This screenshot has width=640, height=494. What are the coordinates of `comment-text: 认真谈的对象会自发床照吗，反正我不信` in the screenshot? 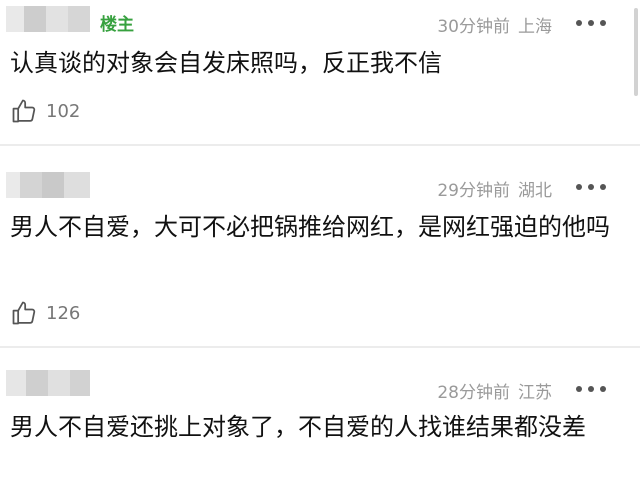 It's located at (226, 63).